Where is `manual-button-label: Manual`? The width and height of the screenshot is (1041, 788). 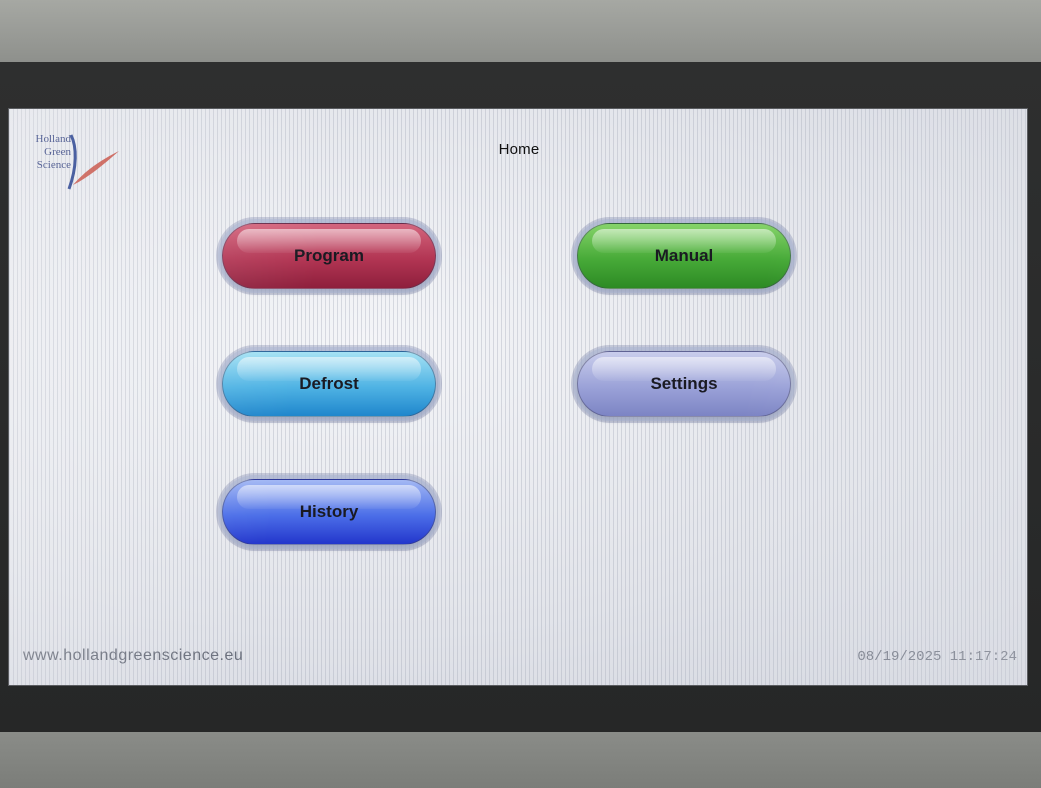 manual-button-label: Manual is located at coordinates (684, 255).